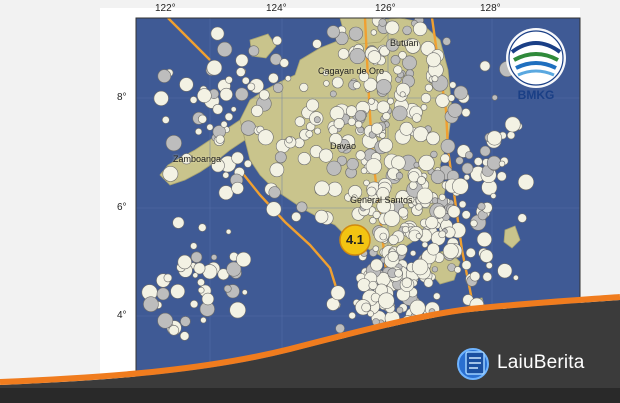 This screenshot has width=620, height=403. I want to click on bmkg-logo-text: BMKG, so click(536, 95).